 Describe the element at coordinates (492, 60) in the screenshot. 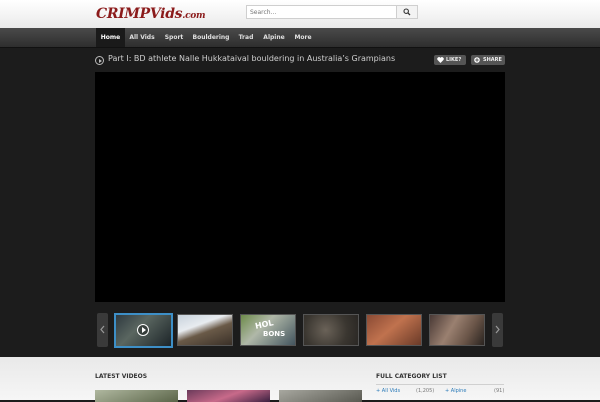

I see `share-label: SHARE` at that location.